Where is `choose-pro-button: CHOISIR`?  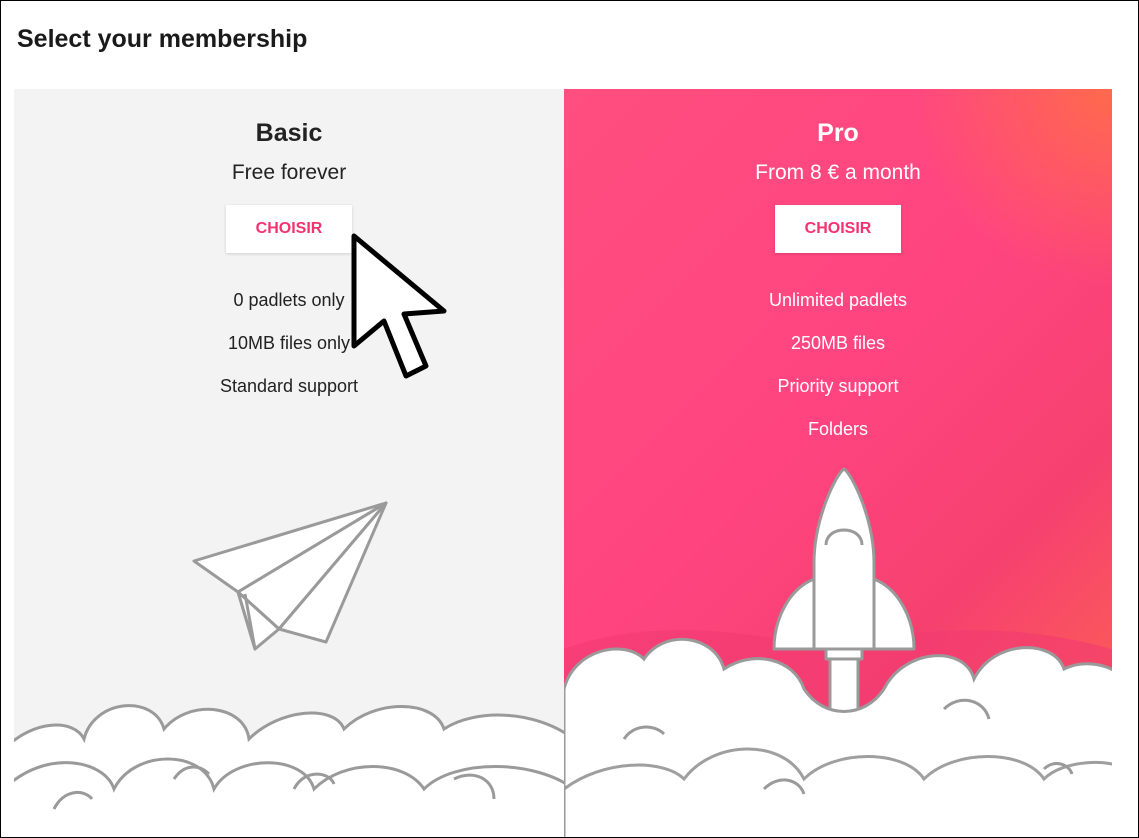 choose-pro-button: CHOISIR is located at coordinates (838, 229).